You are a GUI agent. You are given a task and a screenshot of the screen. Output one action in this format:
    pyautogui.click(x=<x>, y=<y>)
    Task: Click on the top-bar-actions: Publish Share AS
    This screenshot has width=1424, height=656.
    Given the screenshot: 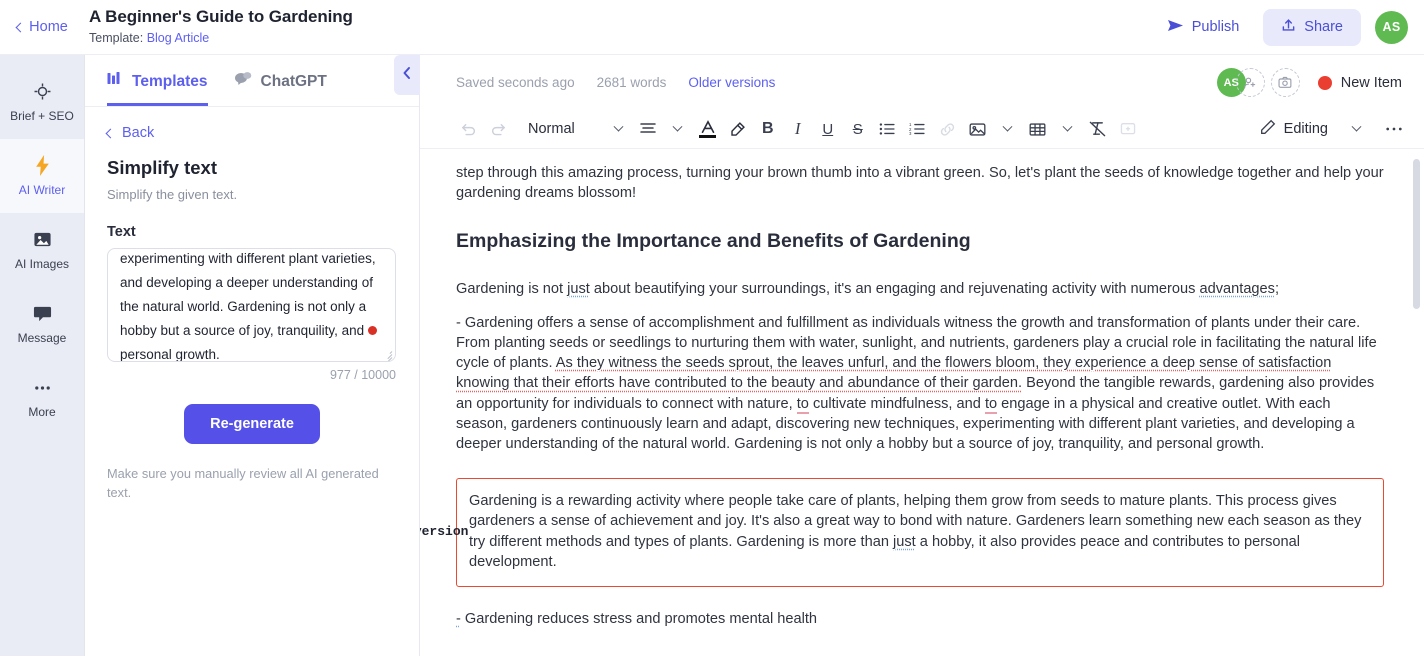 What is the action you would take?
    pyautogui.click(x=1290, y=27)
    